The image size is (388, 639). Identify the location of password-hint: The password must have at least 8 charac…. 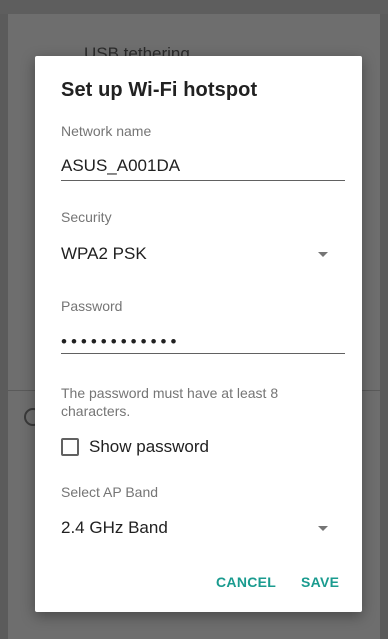
(170, 402).